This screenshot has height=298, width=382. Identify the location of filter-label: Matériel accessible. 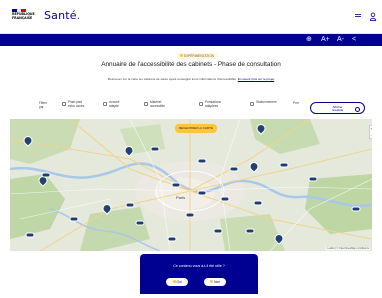
(157, 104).